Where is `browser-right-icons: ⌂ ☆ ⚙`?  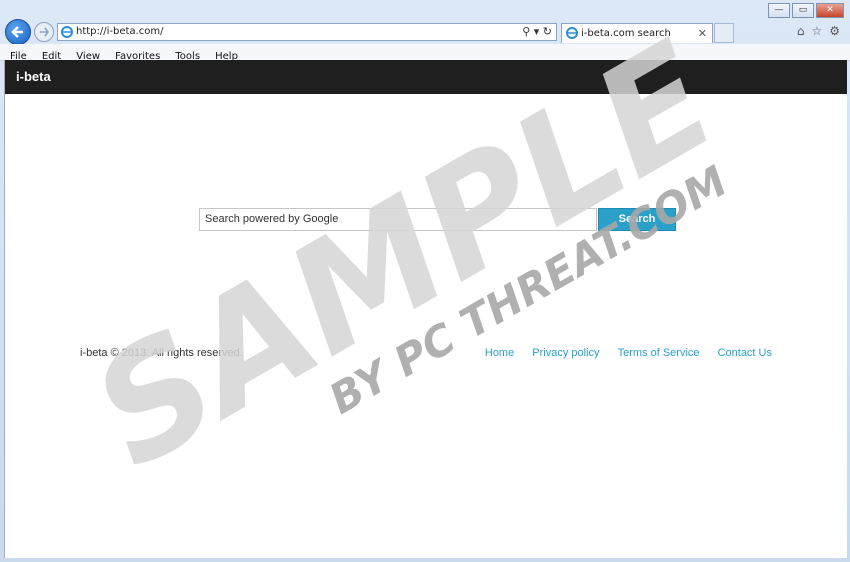
browser-right-icons: ⌂ ☆ ⚙ is located at coordinates (818, 31).